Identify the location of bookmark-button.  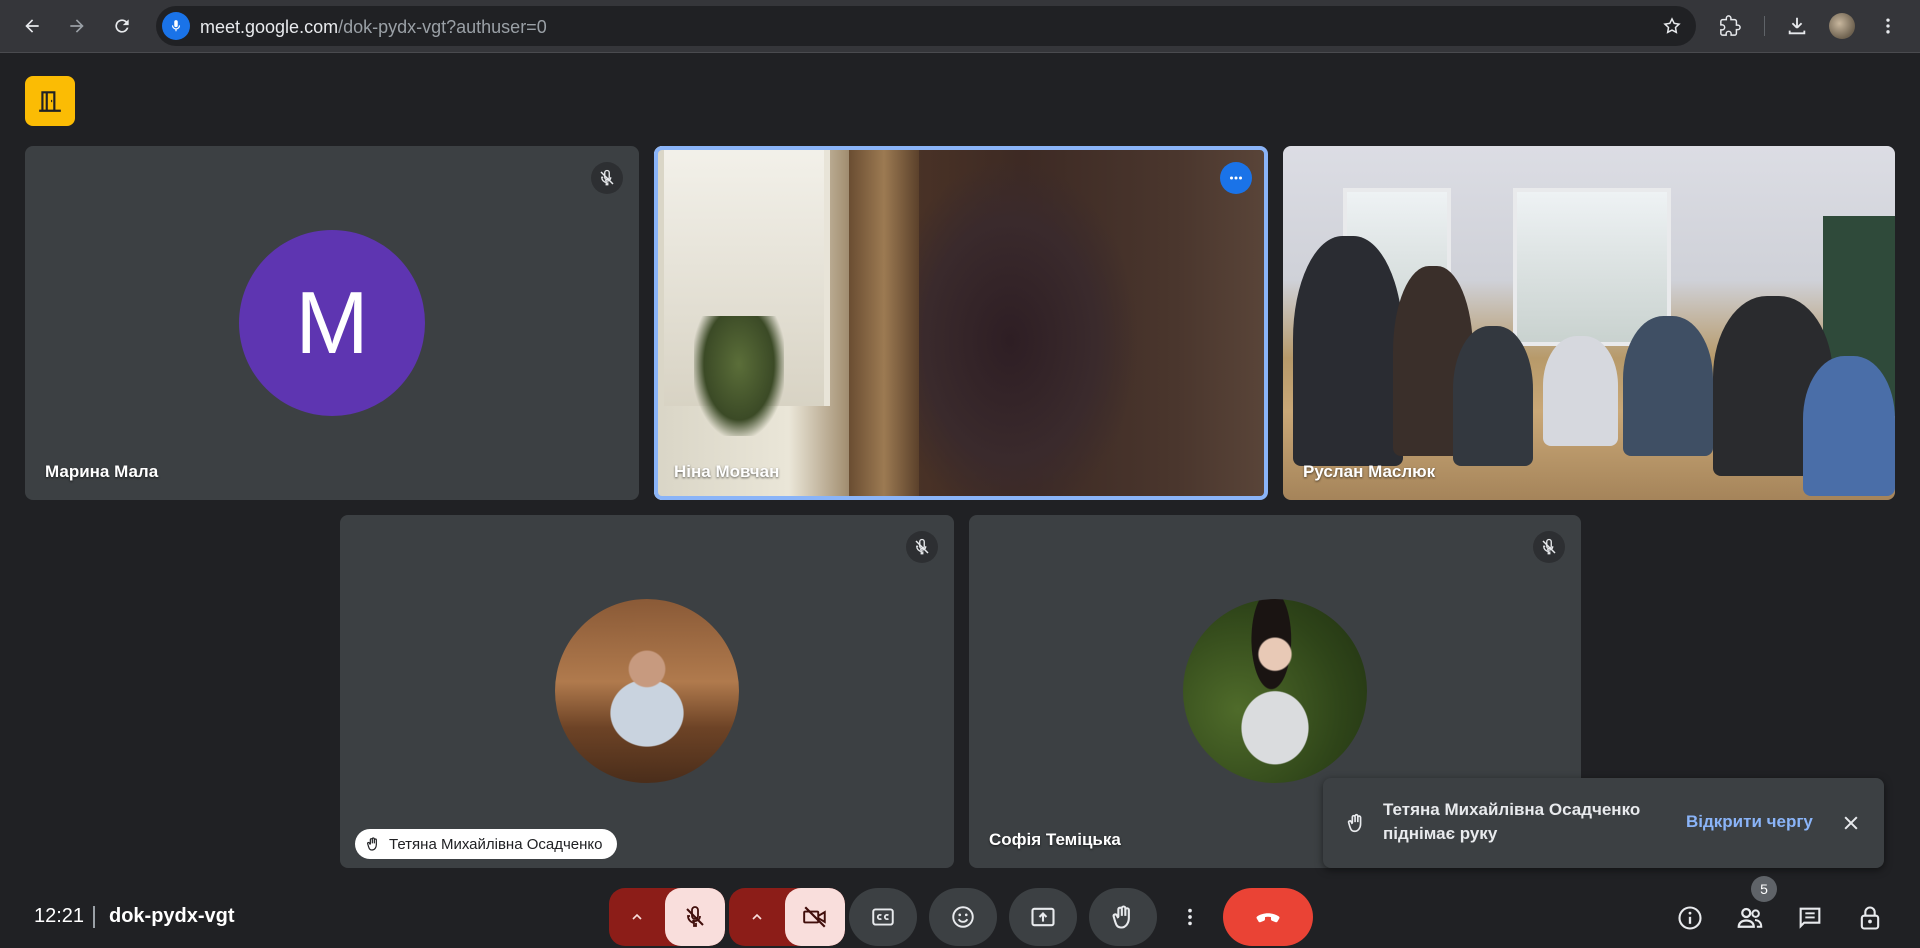
(1672, 26).